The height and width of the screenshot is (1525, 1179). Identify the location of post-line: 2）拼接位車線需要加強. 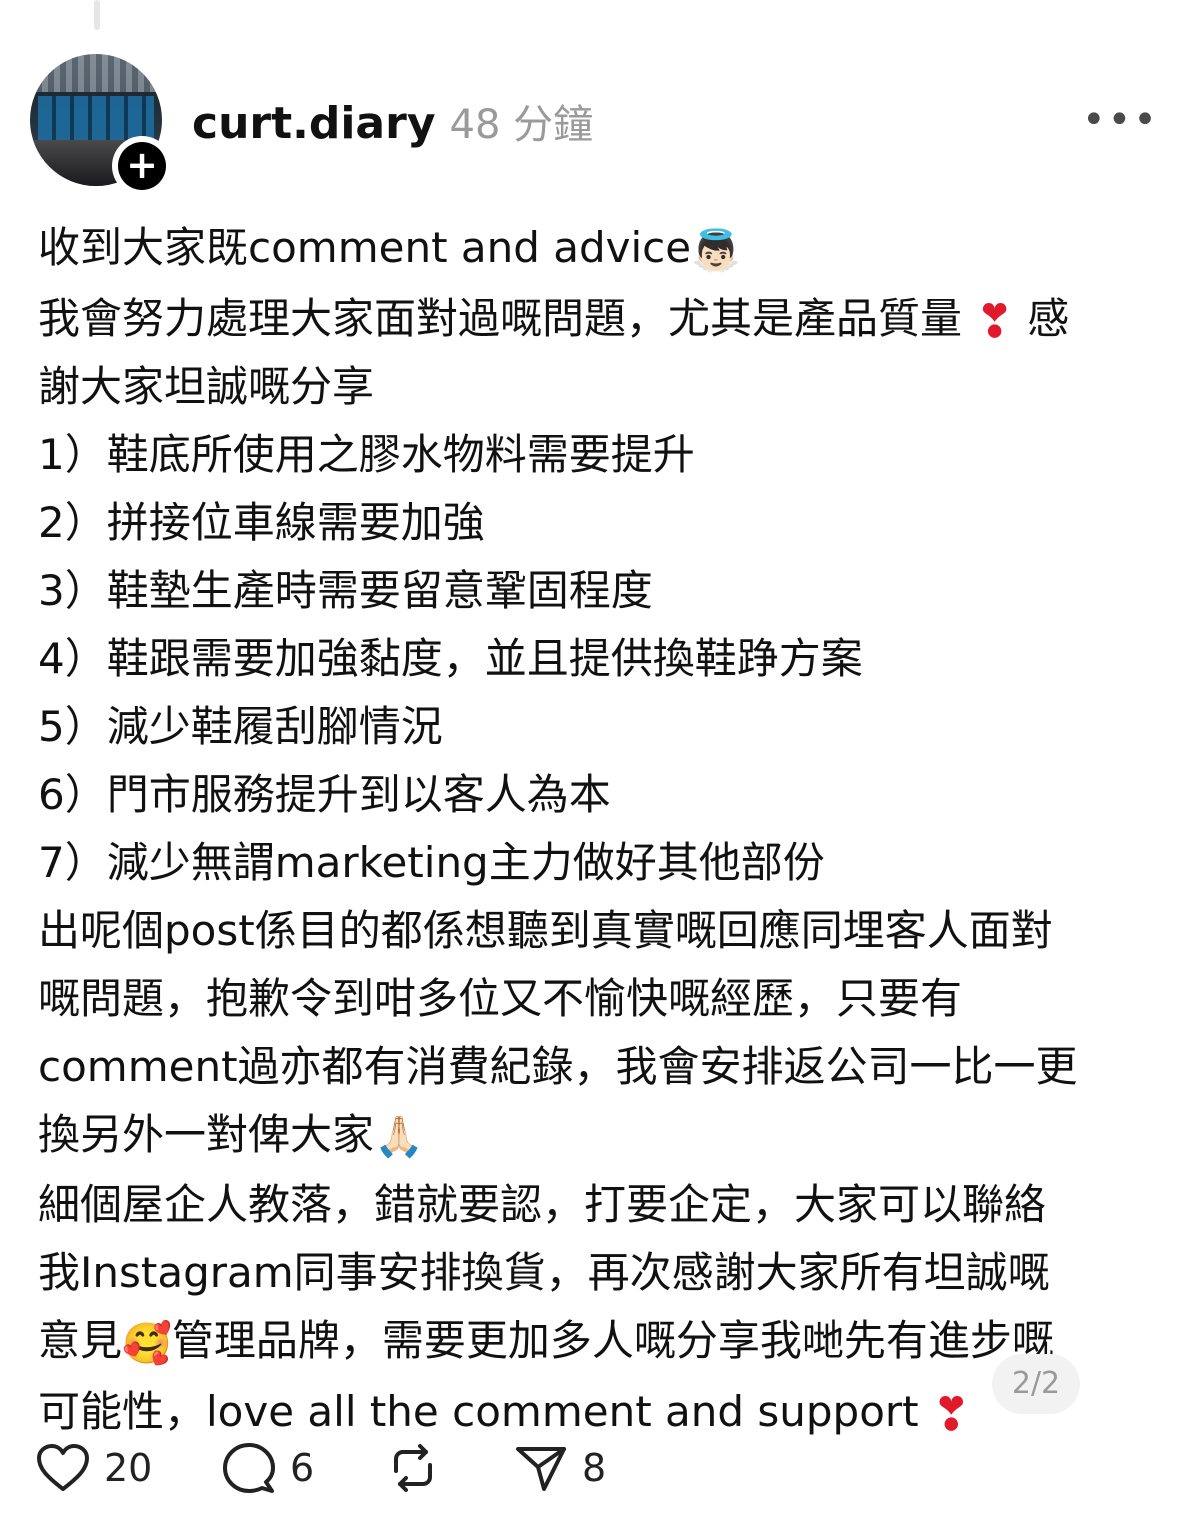
(261, 522).